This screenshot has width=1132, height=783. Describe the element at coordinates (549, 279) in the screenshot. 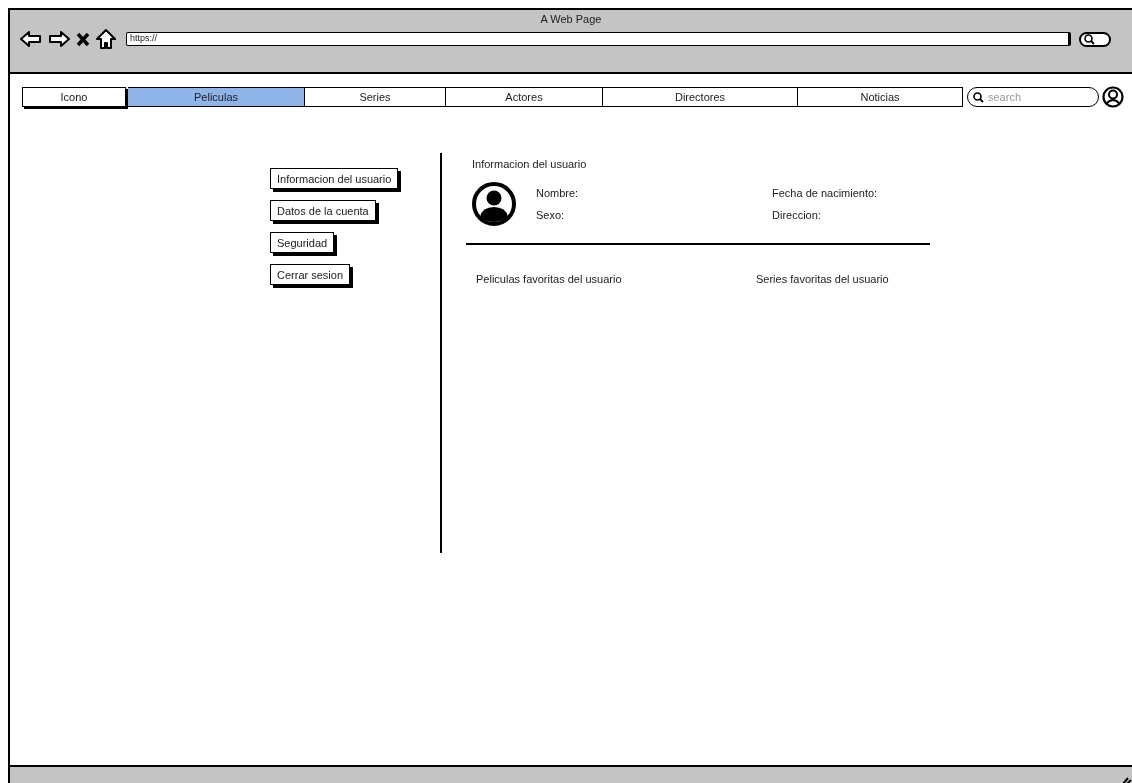

I see `section-heading: Peliculas favoritas del usuario` at that location.